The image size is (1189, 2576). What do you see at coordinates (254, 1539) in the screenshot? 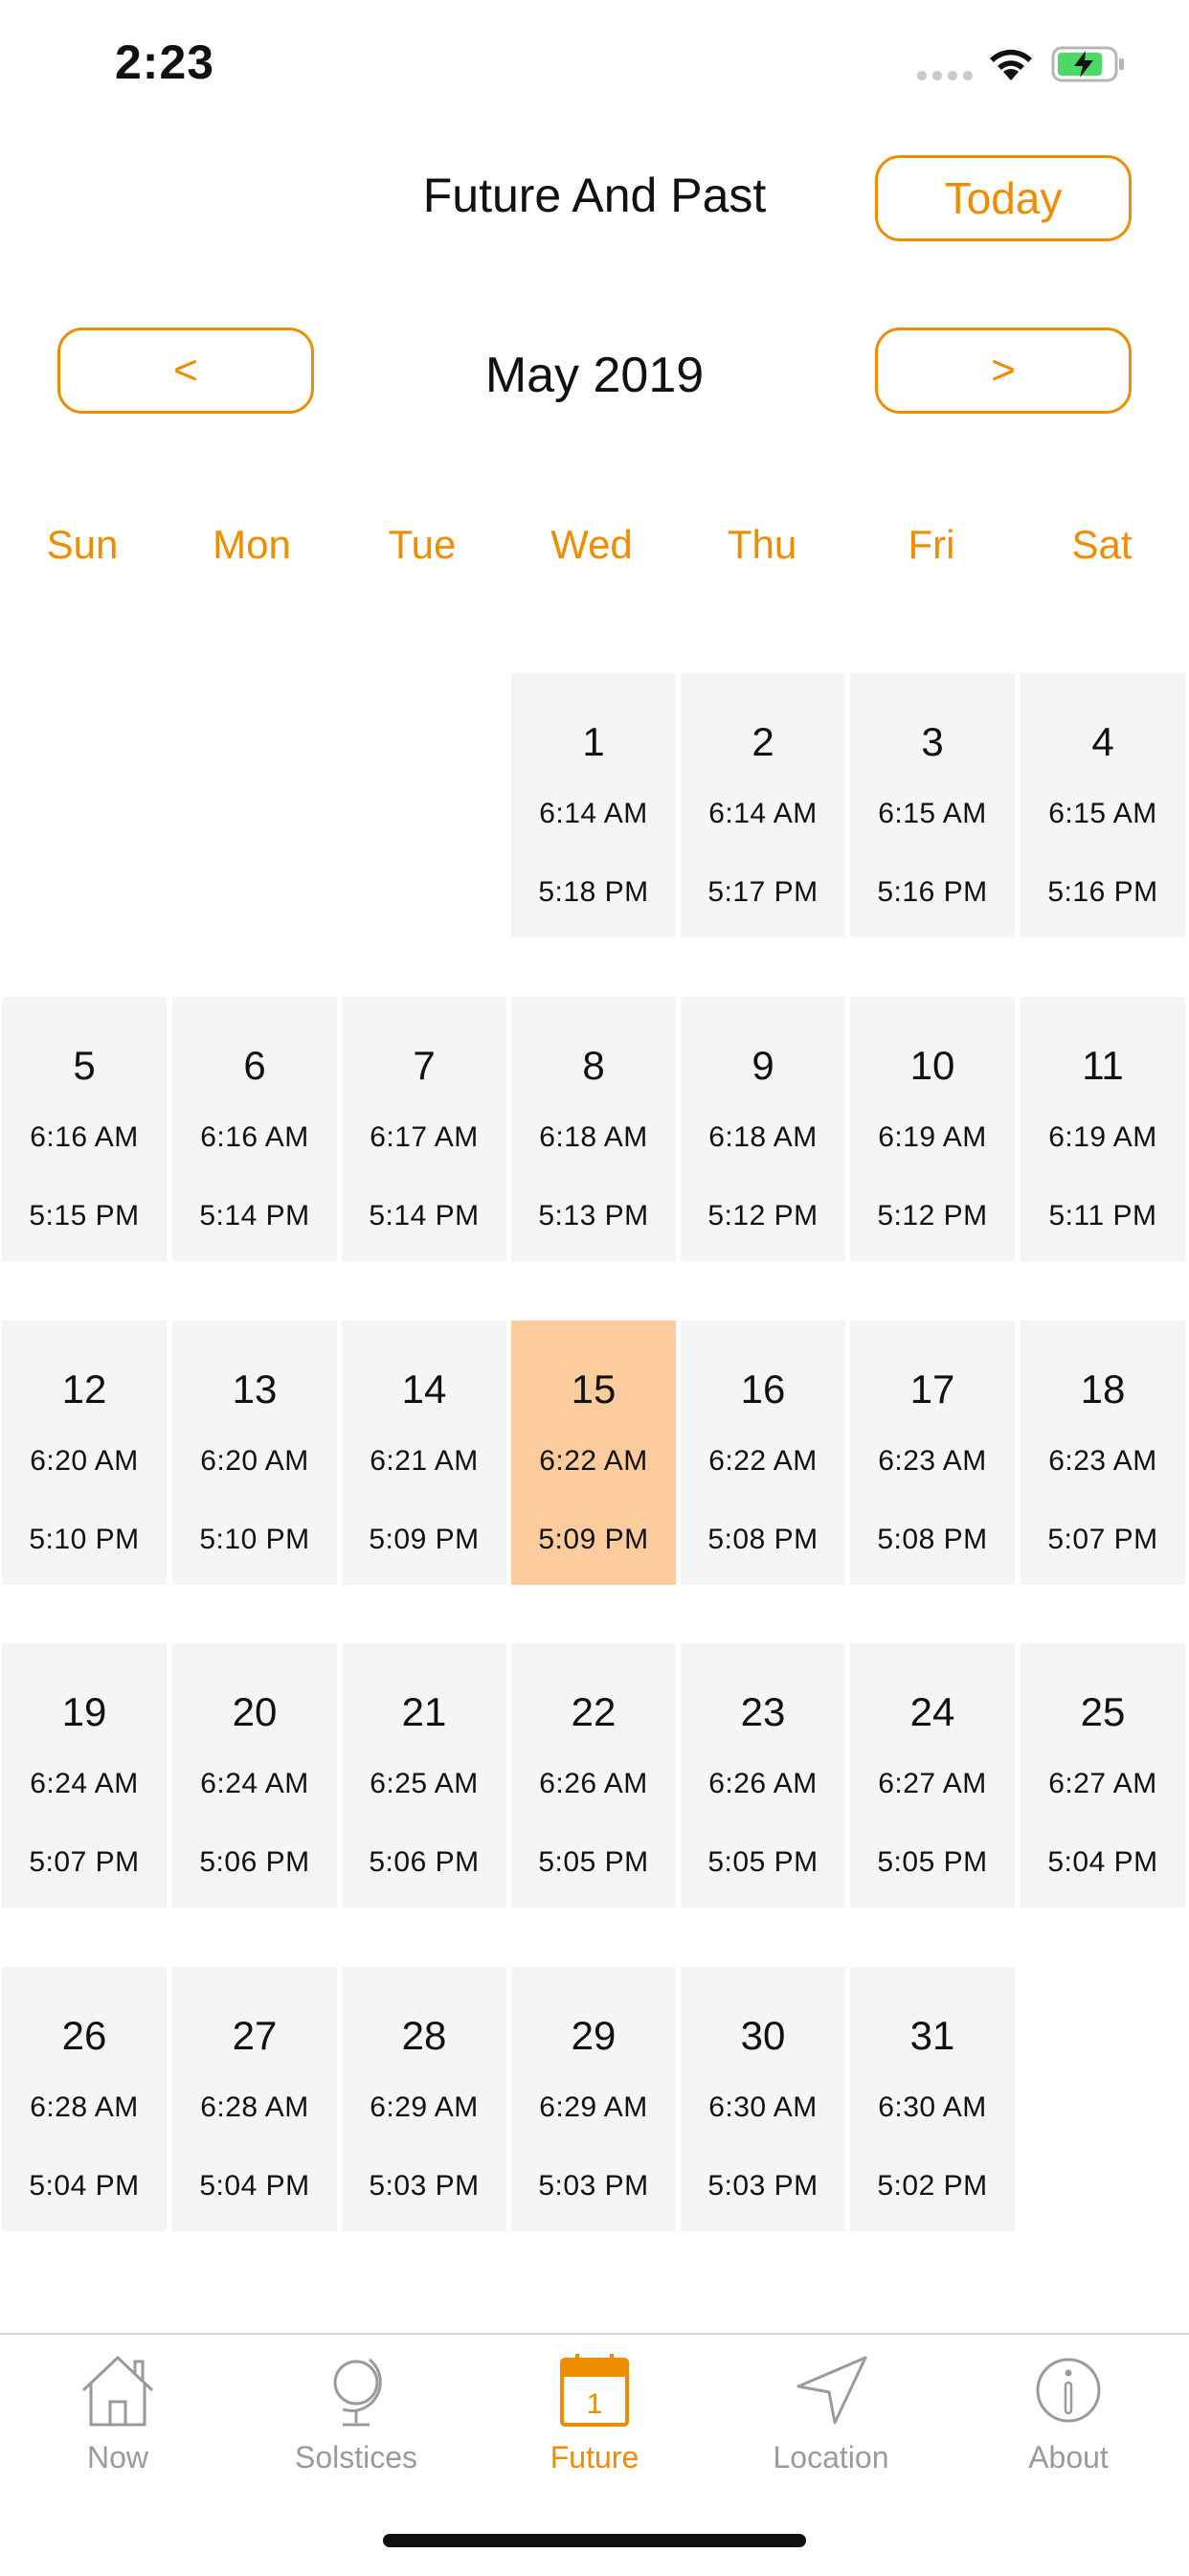
I see `sunset-time: 5:10 PM` at bounding box center [254, 1539].